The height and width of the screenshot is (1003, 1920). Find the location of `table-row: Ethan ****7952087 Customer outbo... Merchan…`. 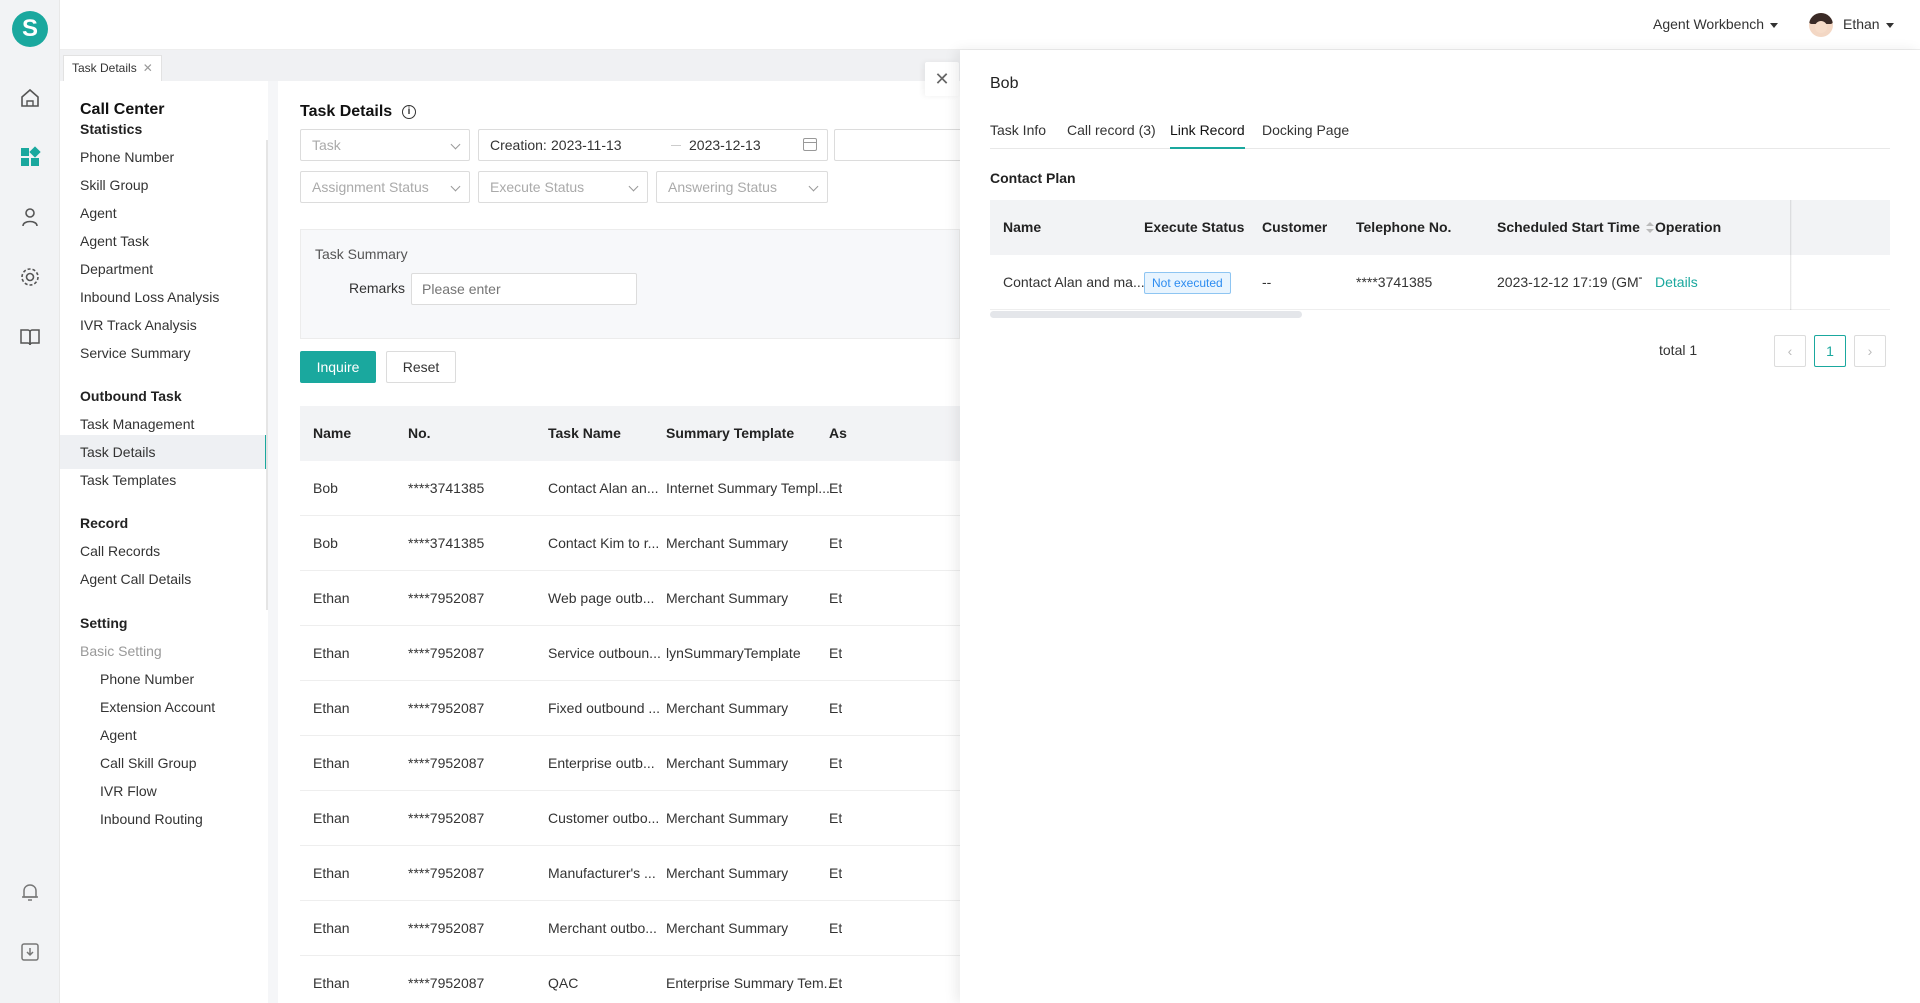

table-row: Ethan ****7952087 Customer outbo... Merchan… is located at coordinates (630, 818).